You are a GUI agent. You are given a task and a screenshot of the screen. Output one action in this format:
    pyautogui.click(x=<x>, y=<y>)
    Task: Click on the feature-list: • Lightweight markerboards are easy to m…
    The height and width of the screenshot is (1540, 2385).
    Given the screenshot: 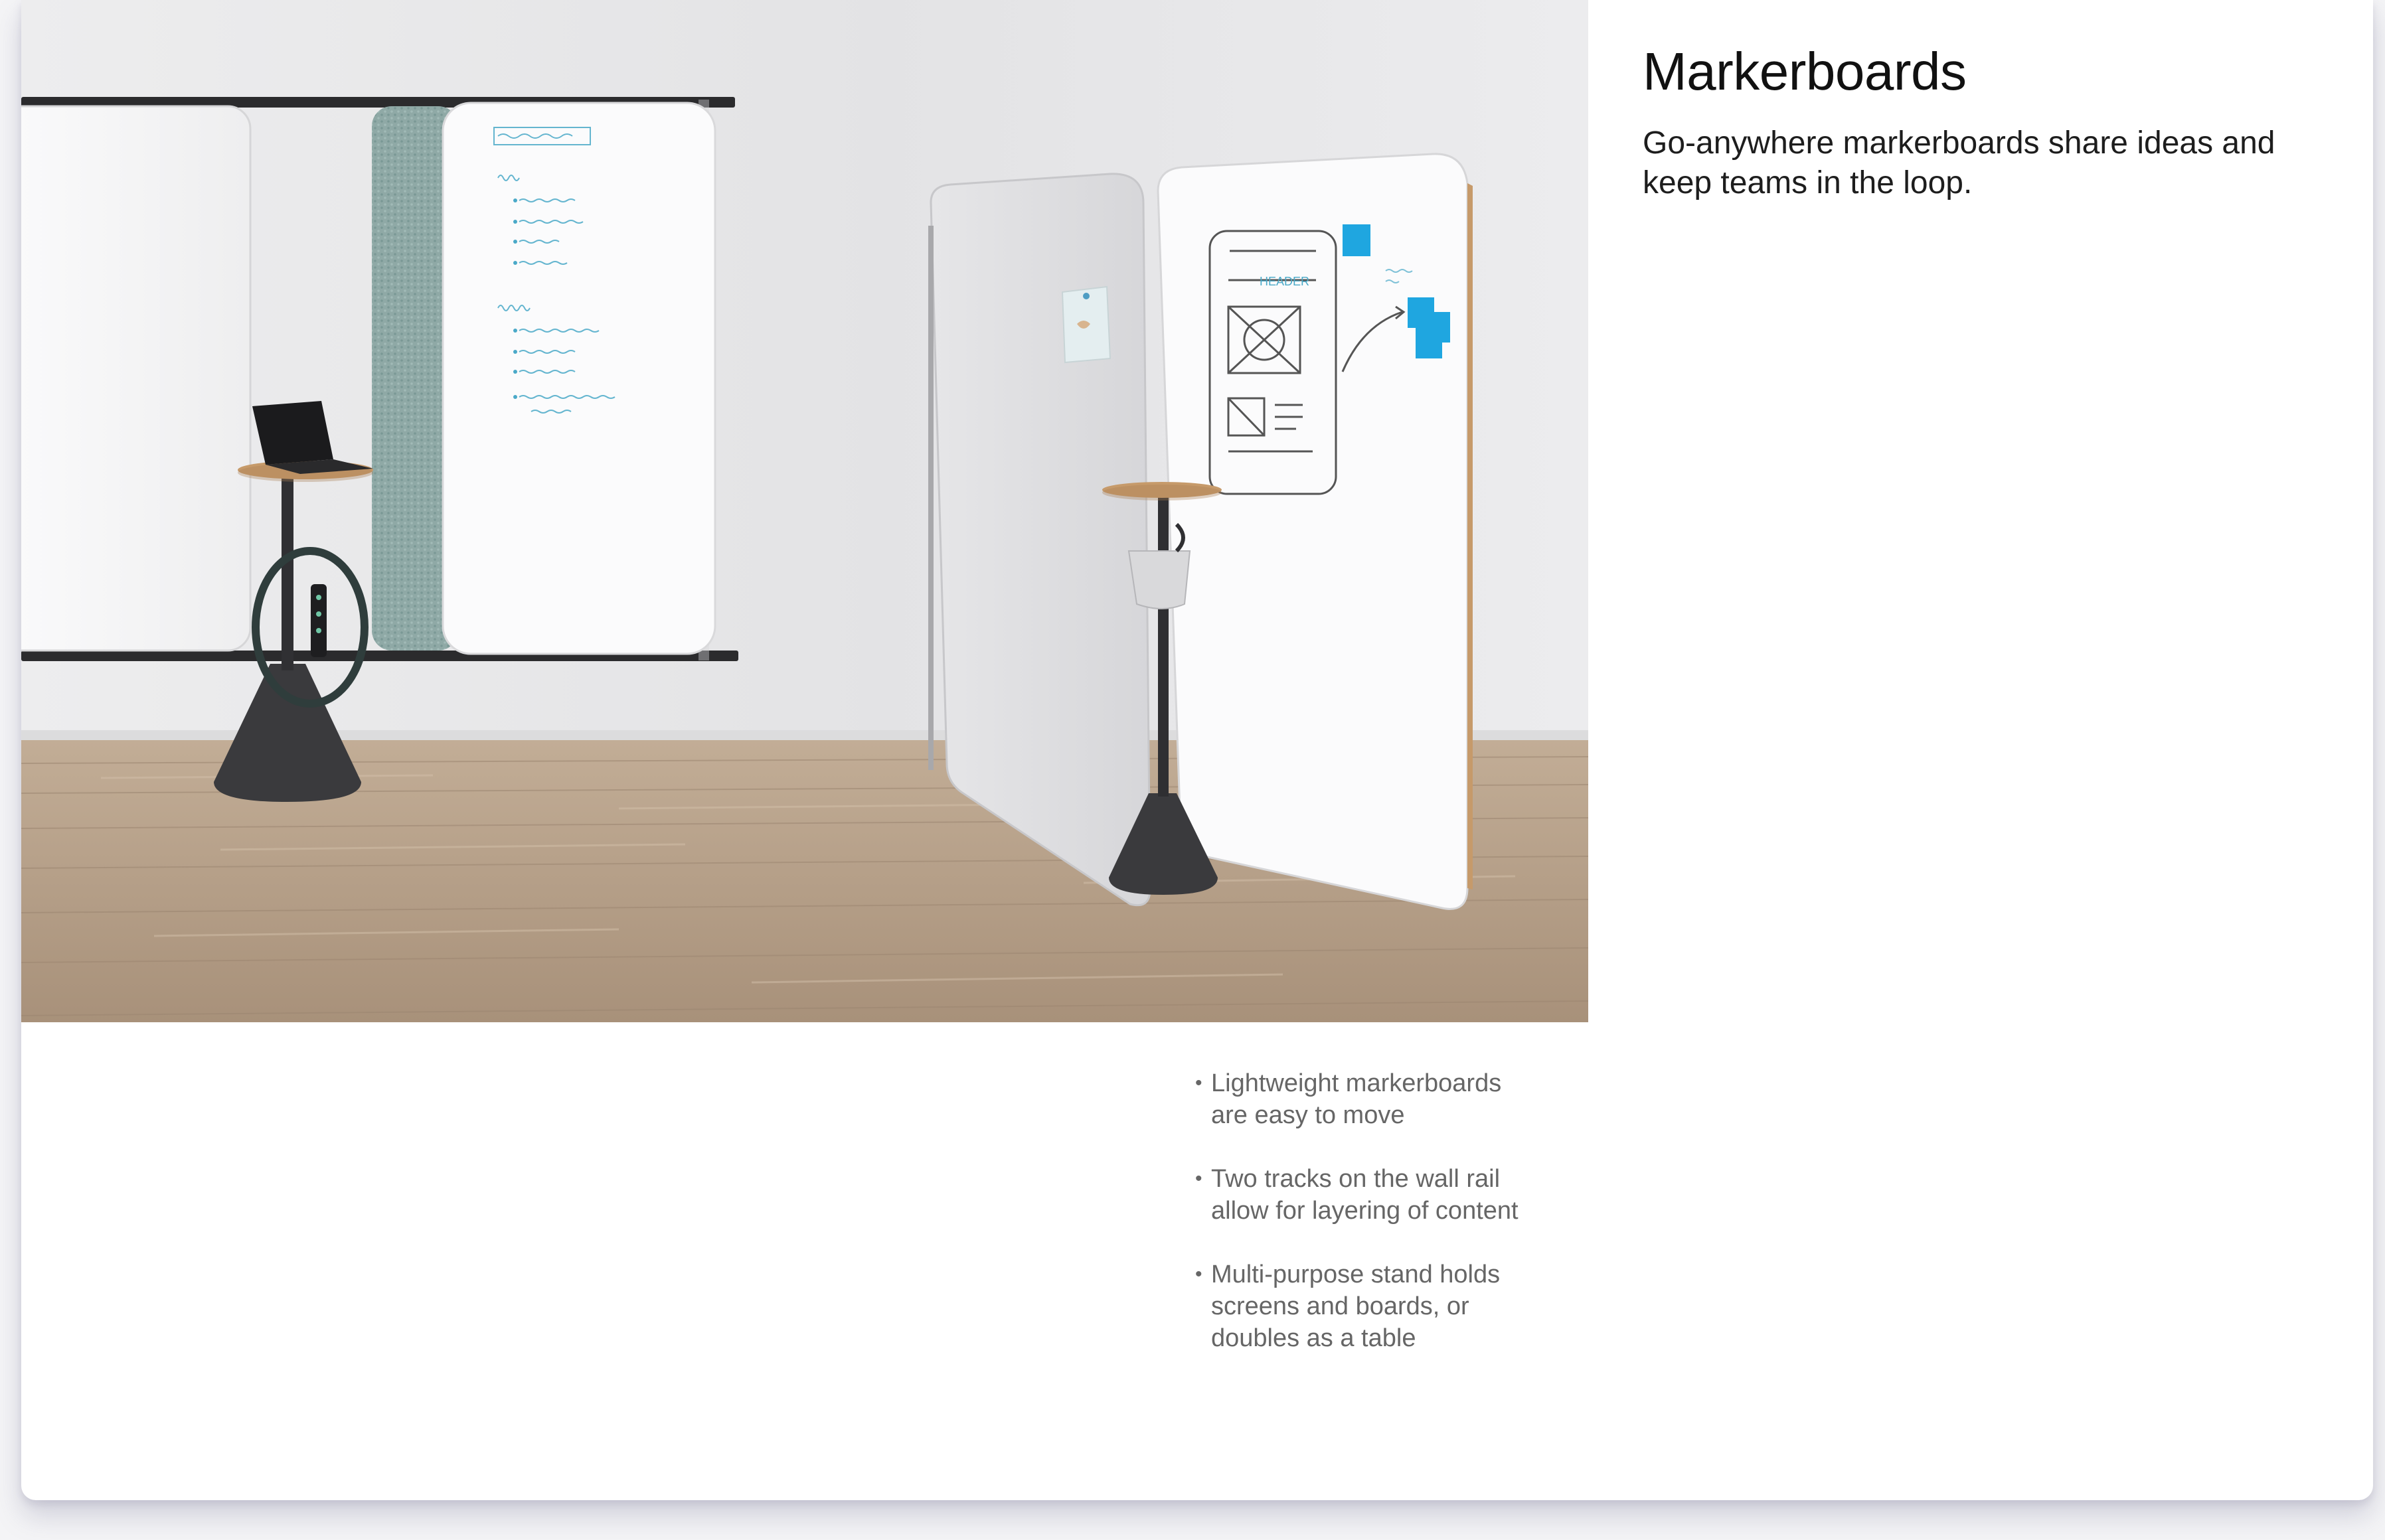 What is the action you would take?
    pyautogui.click(x=1401, y=1227)
    